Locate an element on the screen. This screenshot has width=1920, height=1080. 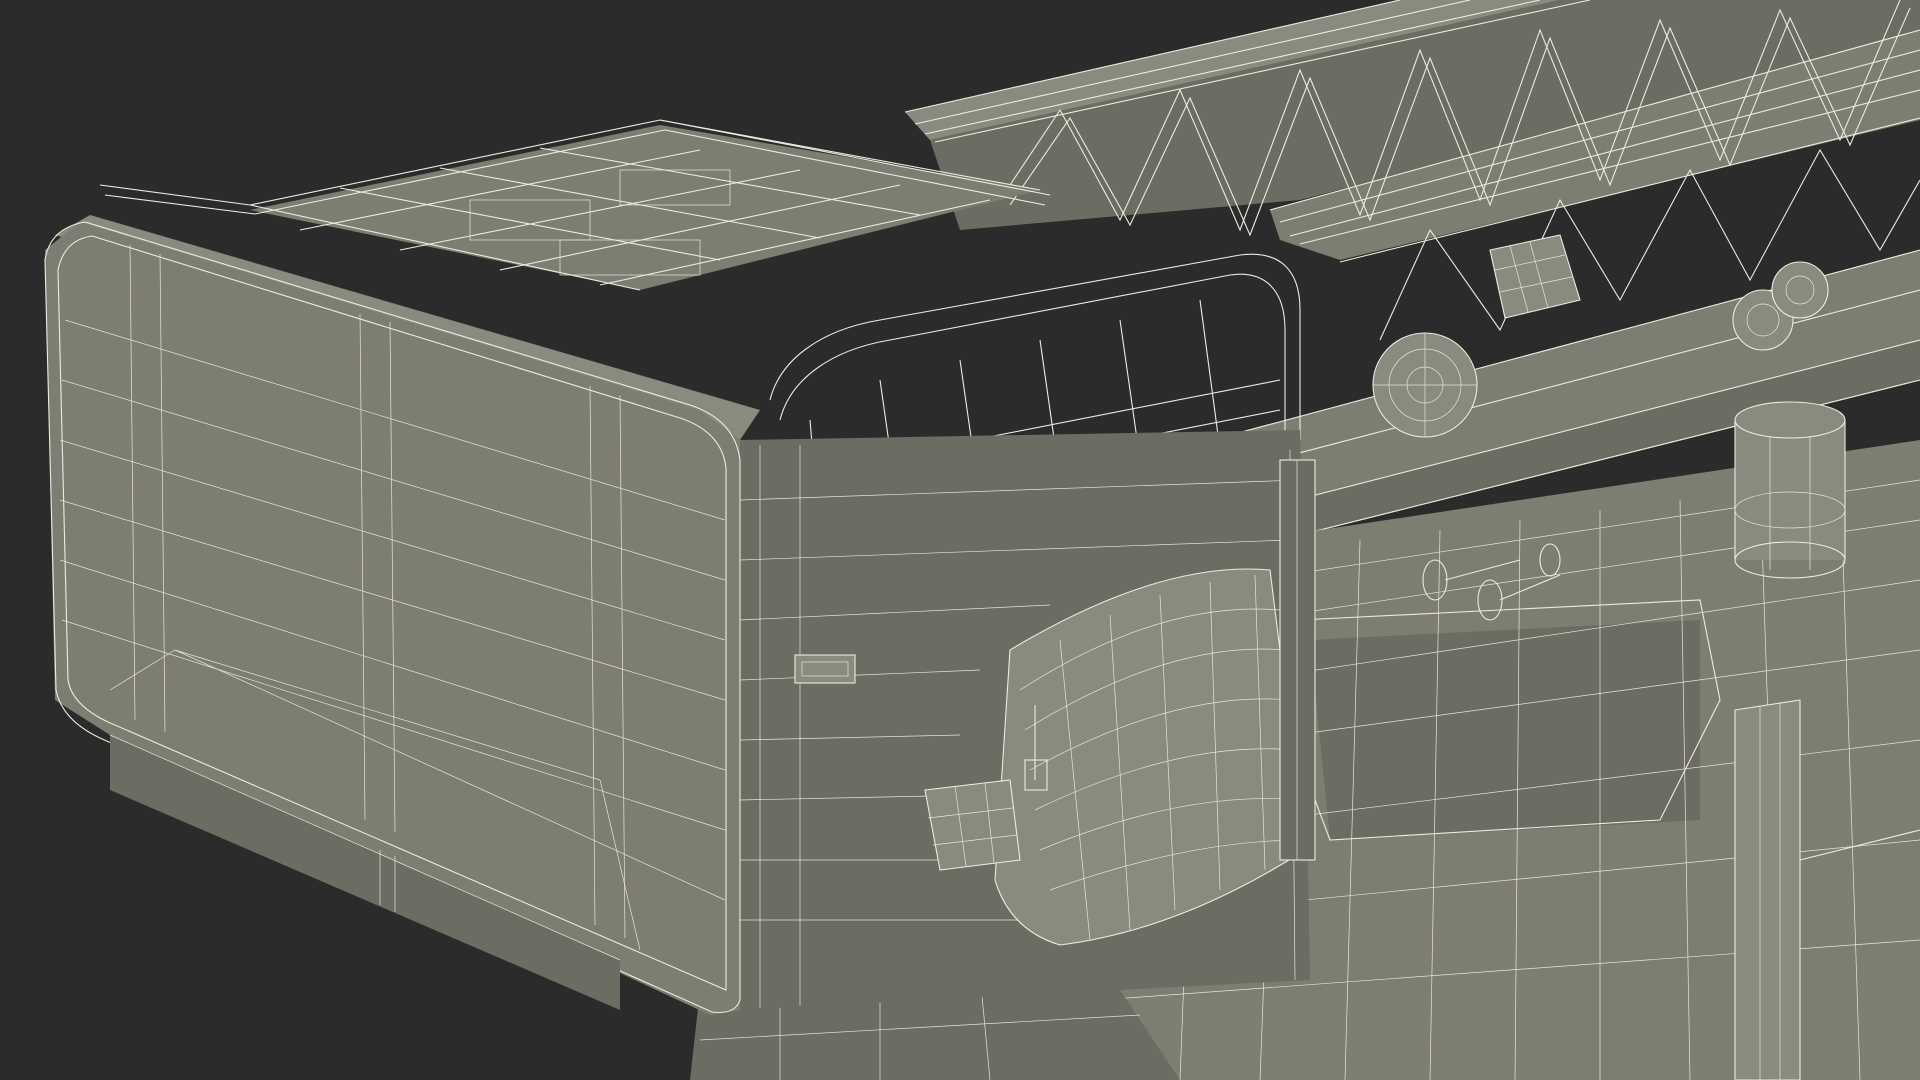
nameplate is located at coordinates (825, 669).